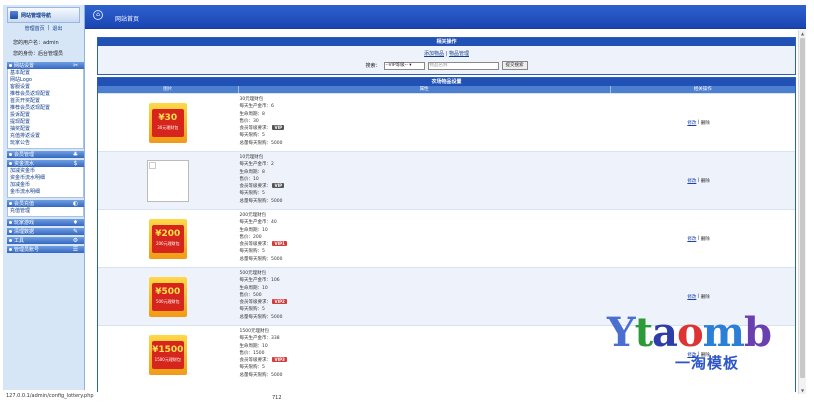 The height and width of the screenshot is (408, 814). Describe the element at coordinates (425, 99) in the screenshot. I see `item-attr: 30元理财包` at that location.